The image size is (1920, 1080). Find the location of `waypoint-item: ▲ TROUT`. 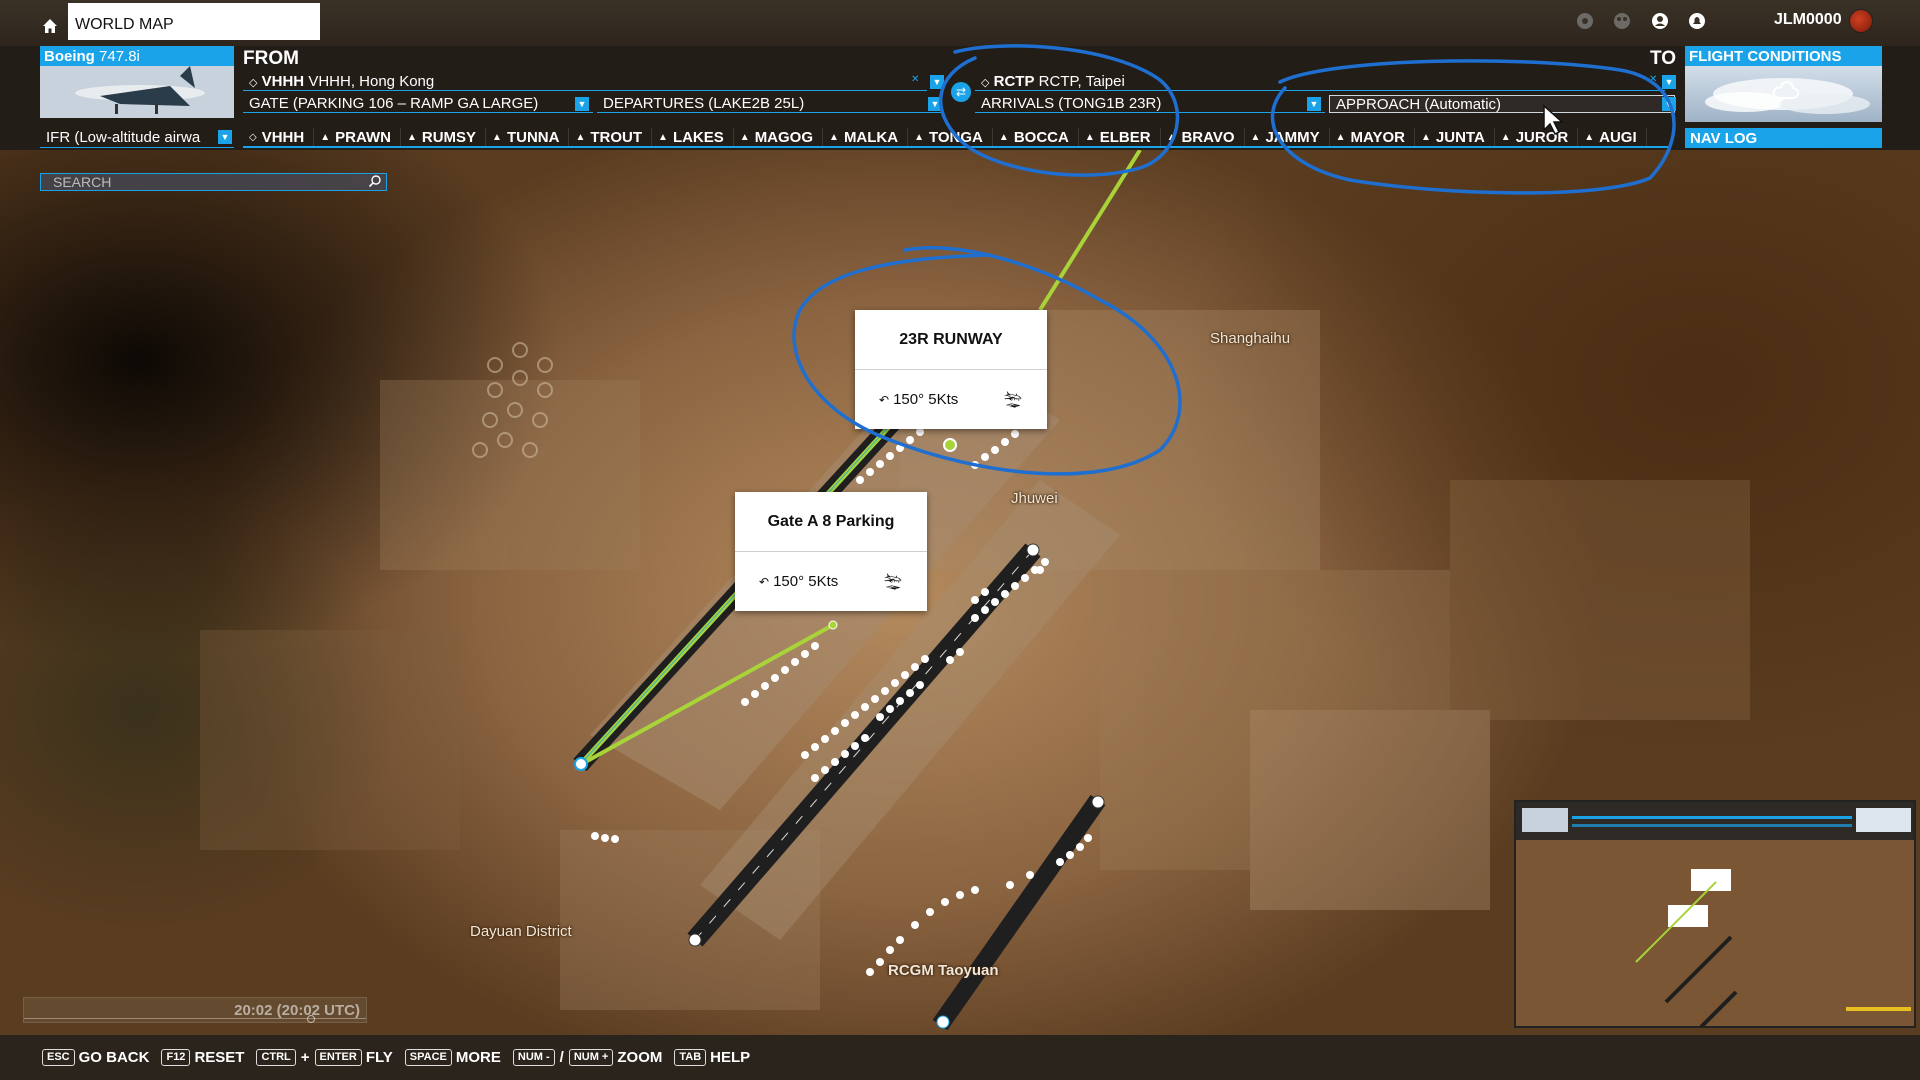

waypoint-item: ▲ TROUT is located at coordinates (611, 137).